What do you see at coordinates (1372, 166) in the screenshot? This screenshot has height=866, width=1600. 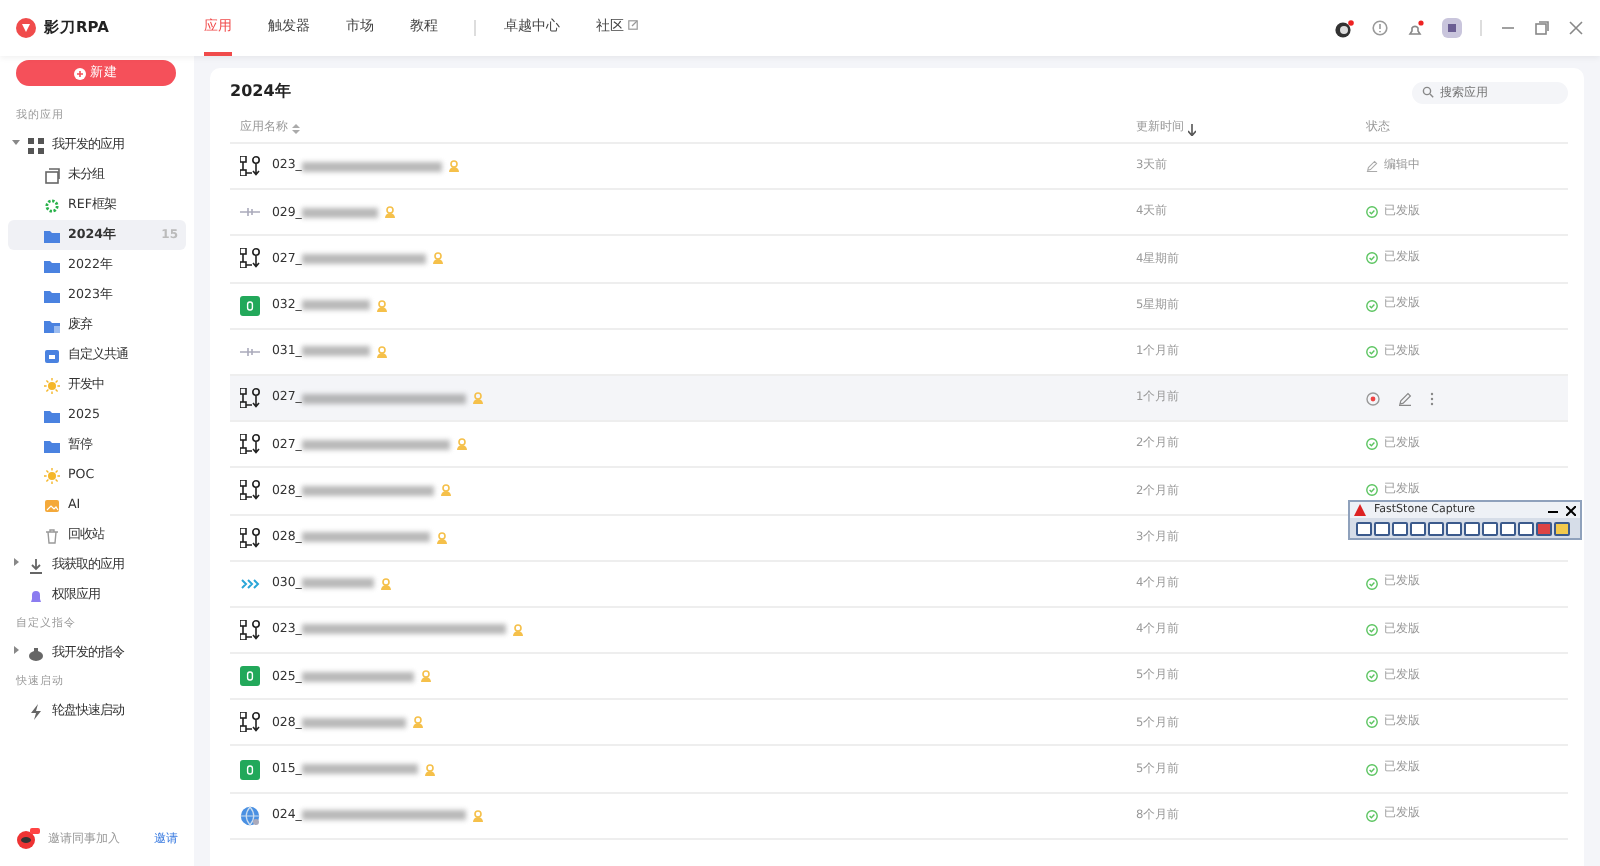 I see `pencil-icon` at bounding box center [1372, 166].